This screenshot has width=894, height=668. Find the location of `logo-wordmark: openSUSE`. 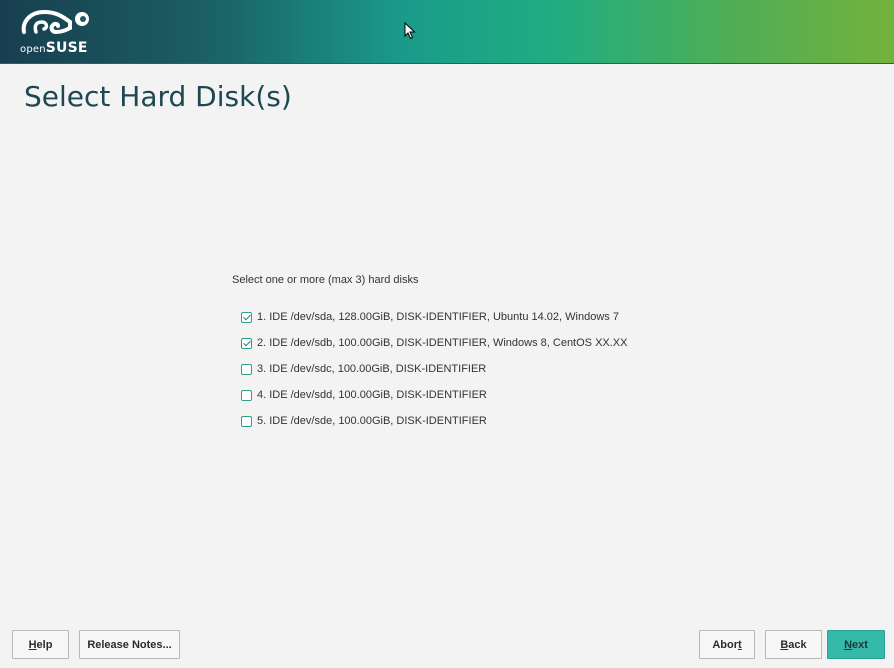

logo-wordmark: openSUSE is located at coordinates (54, 48).